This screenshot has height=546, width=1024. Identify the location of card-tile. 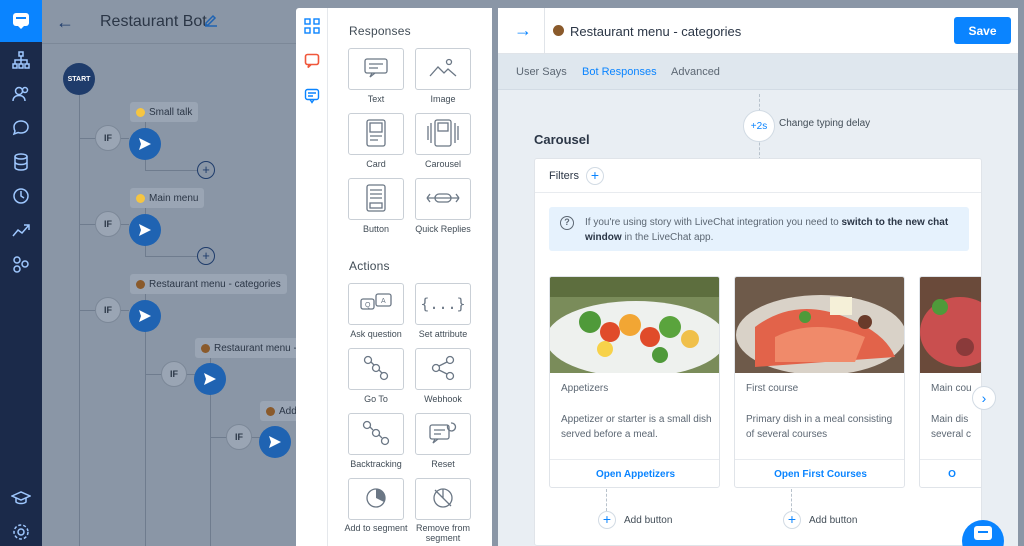
(376, 134).